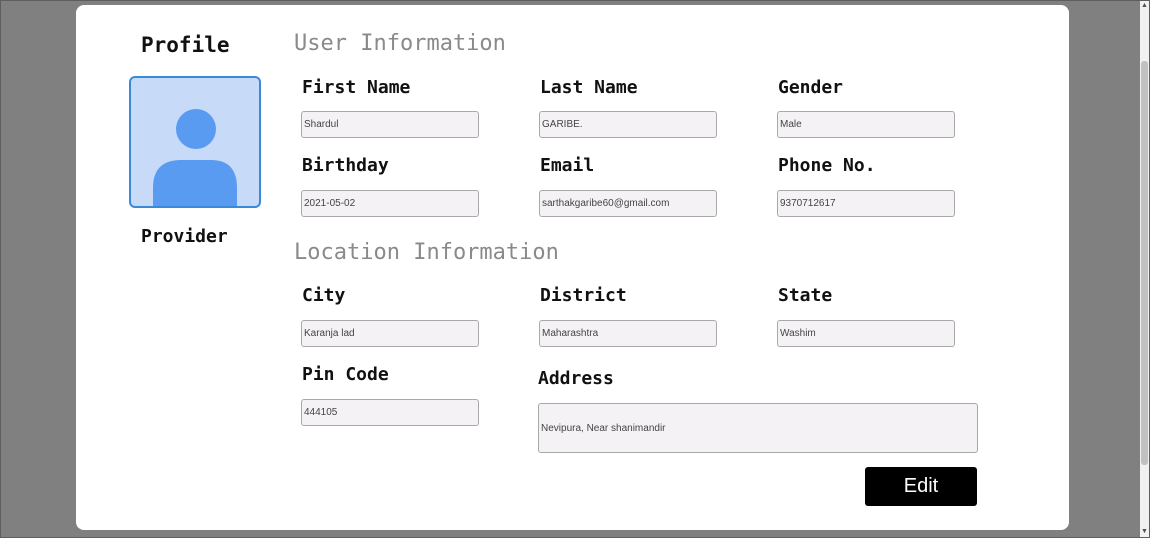 Image resolution: width=1150 pixels, height=538 pixels. What do you see at coordinates (390, 124) in the screenshot?
I see `first-name-field` at bounding box center [390, 124].